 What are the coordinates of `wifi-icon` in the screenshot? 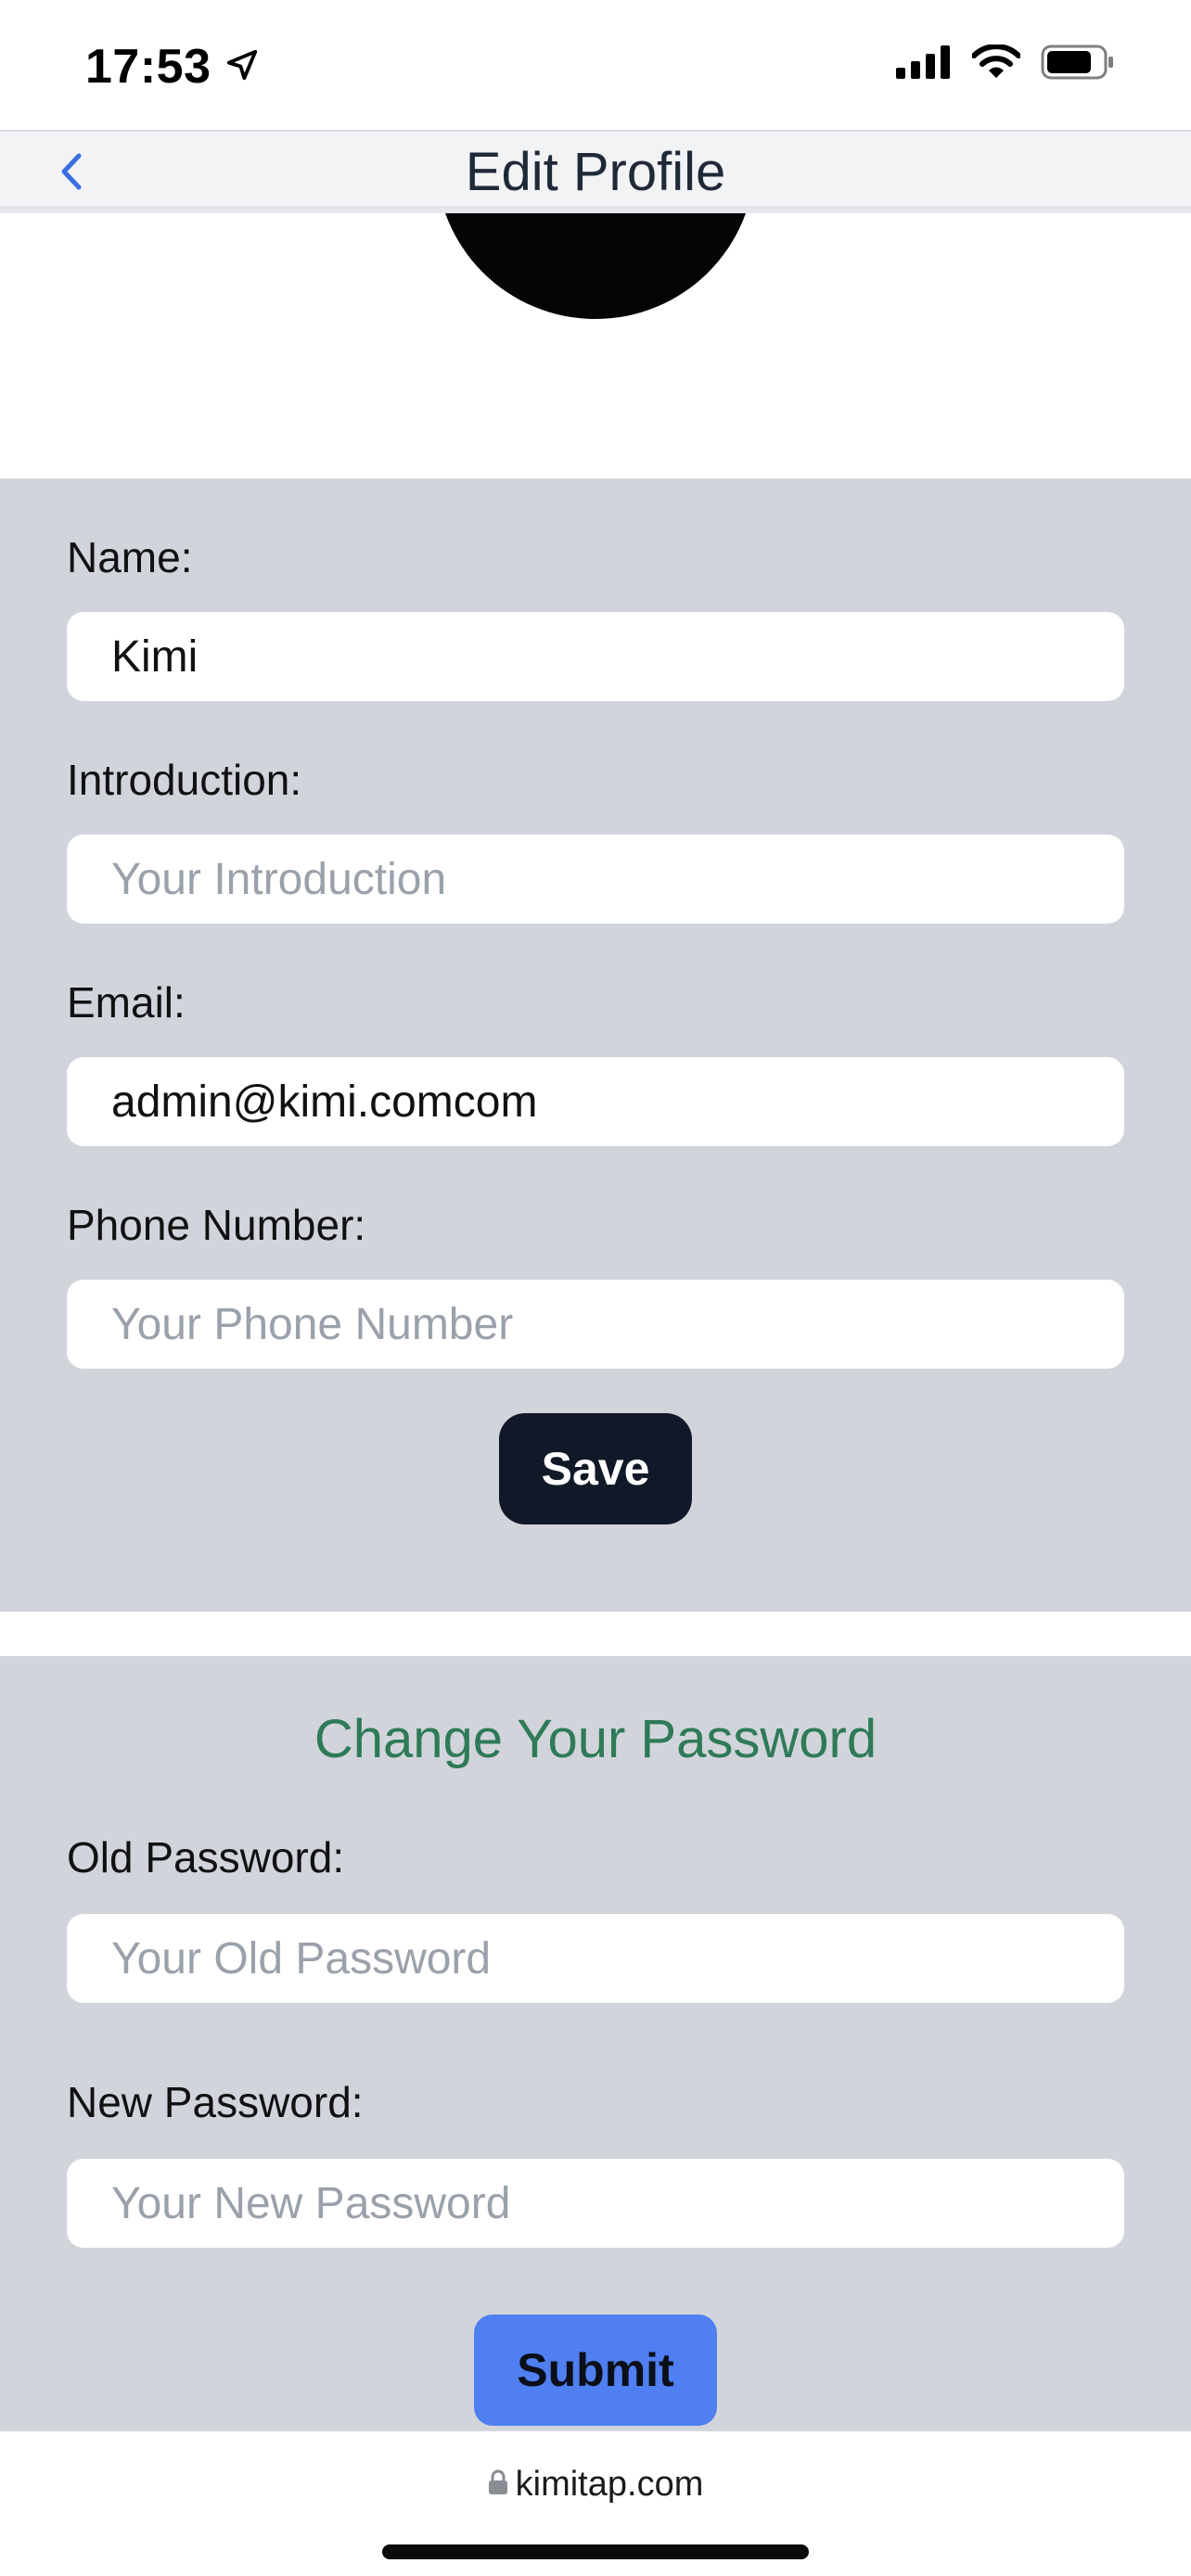 It's located at (996, 64).